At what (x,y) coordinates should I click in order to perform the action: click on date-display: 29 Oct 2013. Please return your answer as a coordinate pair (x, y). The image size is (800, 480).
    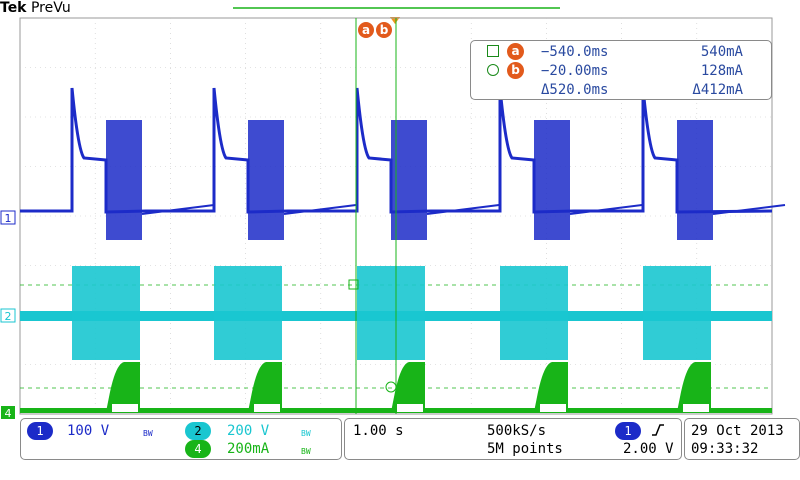
    Looking at the image, I should click on (737, 431).